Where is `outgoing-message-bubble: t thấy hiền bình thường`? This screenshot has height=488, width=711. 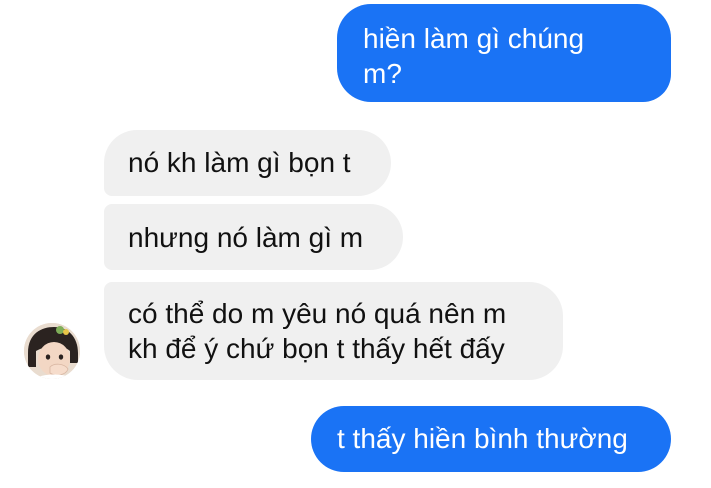
outgoing-message-bubble: t thấy hiền bình thường is located at coordinates (491, 439).